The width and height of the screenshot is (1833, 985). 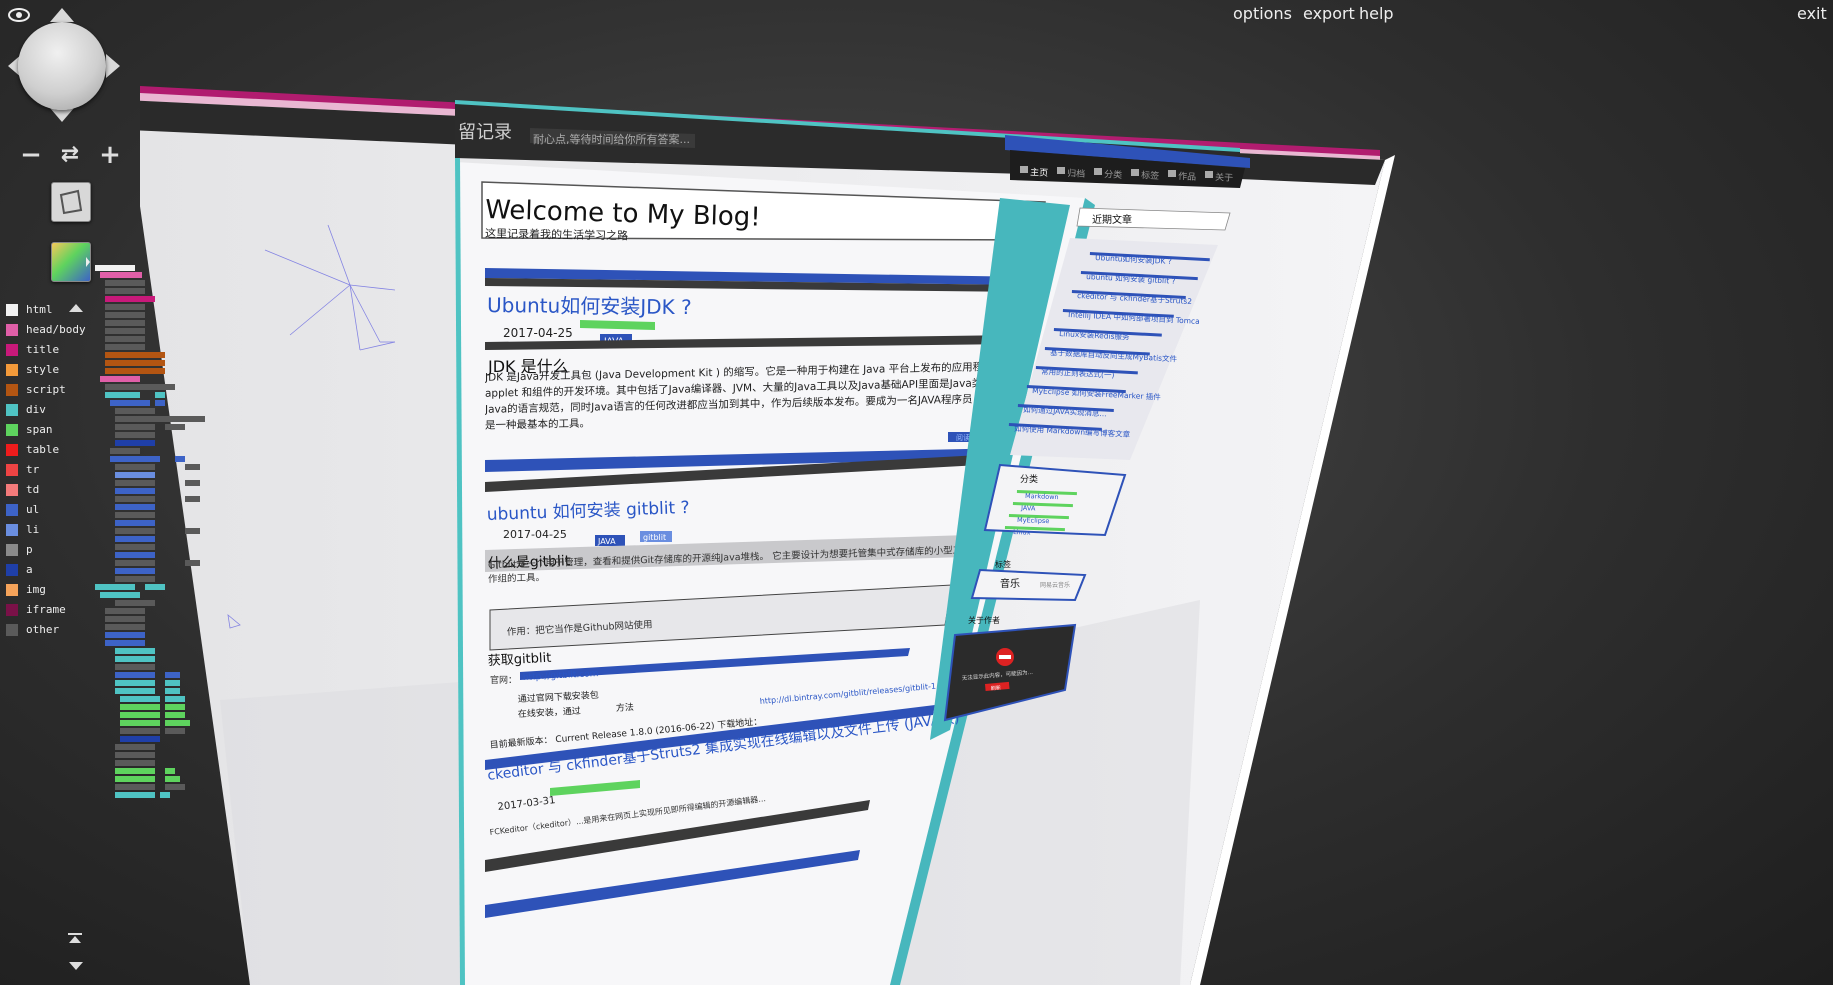 What do you see at coordinates (1022, 532) in the screenshot?
I see `category-item-3: Linux` at bounding box center [1022, 532].